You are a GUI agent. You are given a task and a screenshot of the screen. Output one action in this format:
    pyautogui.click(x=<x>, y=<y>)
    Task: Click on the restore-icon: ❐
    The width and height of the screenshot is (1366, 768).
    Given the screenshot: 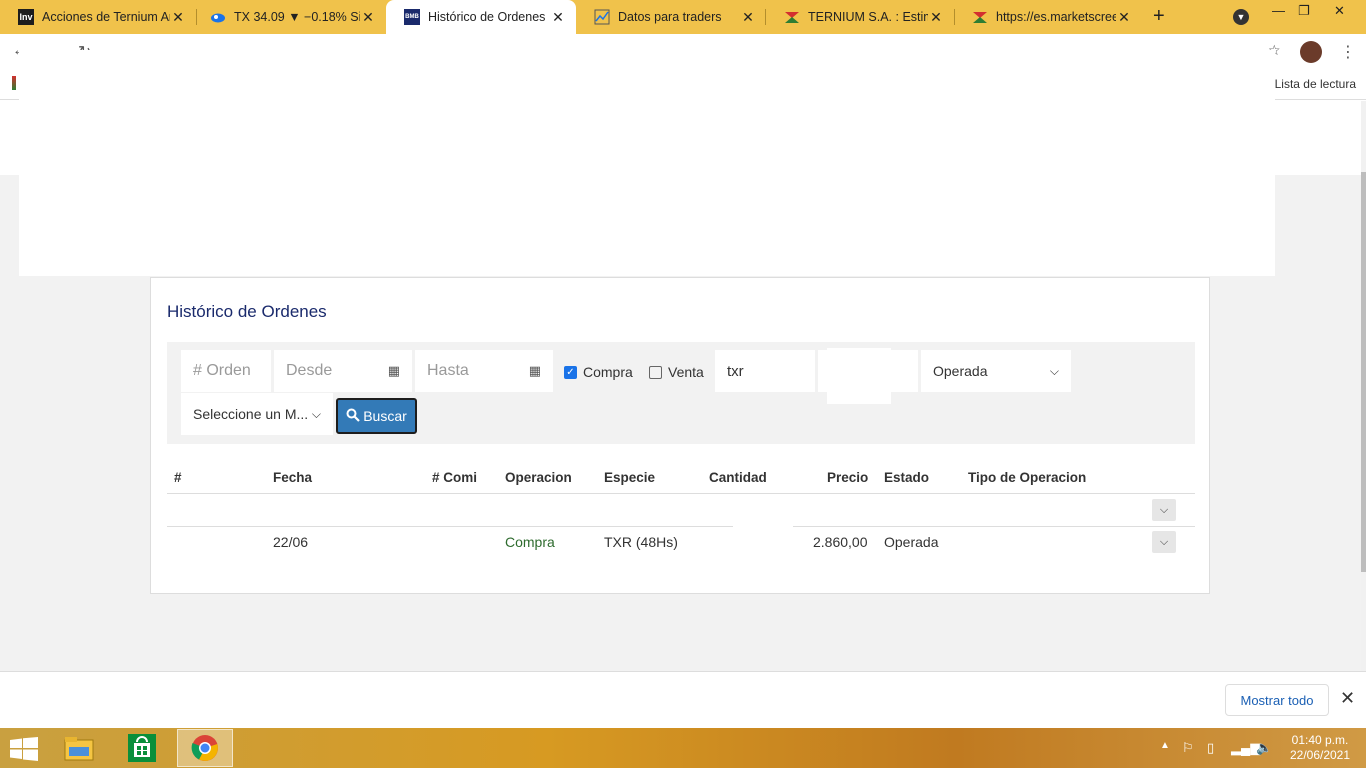 What is the action you would take?
    pyautogui.click(x=1304, y=11)
    